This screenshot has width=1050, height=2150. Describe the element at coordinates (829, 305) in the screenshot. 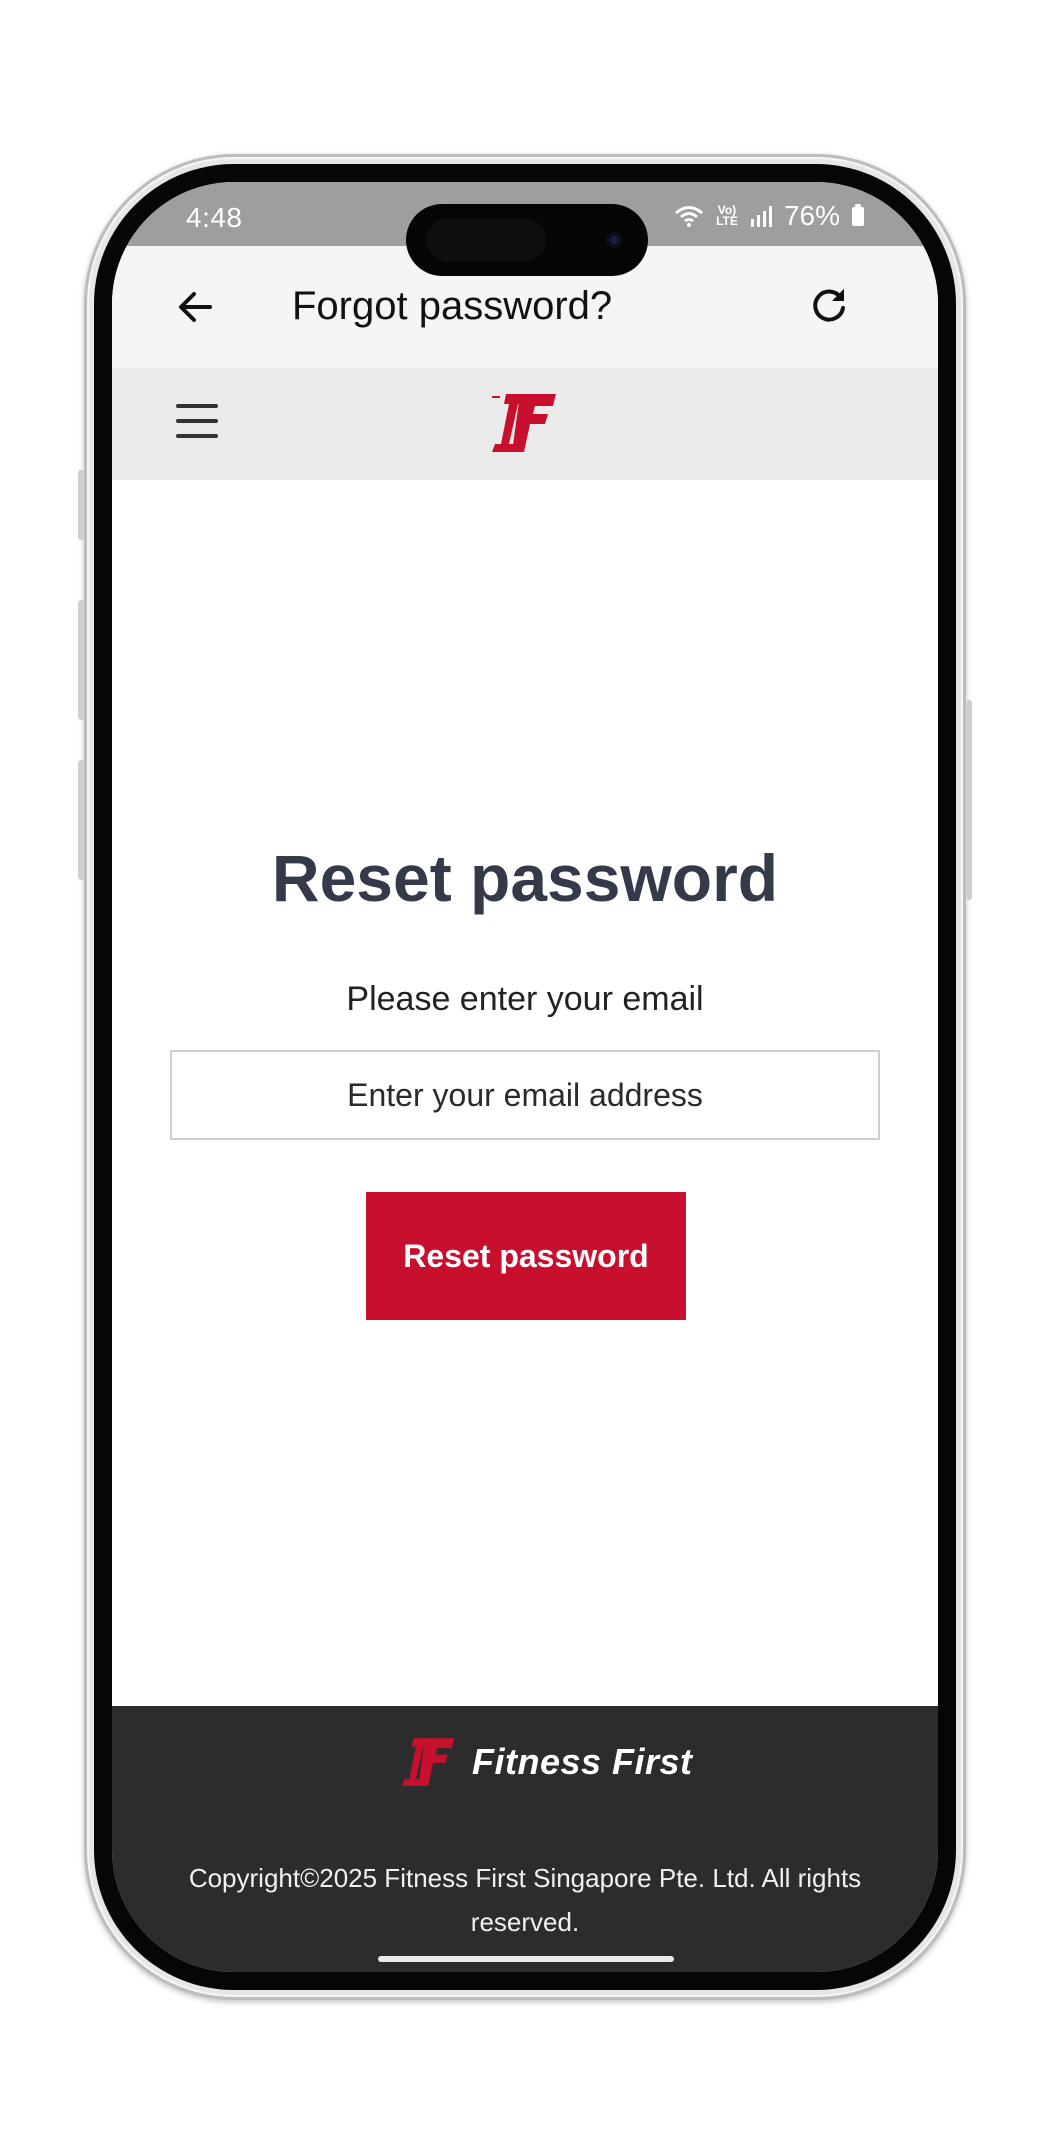

I see `reload-icon` at that location.